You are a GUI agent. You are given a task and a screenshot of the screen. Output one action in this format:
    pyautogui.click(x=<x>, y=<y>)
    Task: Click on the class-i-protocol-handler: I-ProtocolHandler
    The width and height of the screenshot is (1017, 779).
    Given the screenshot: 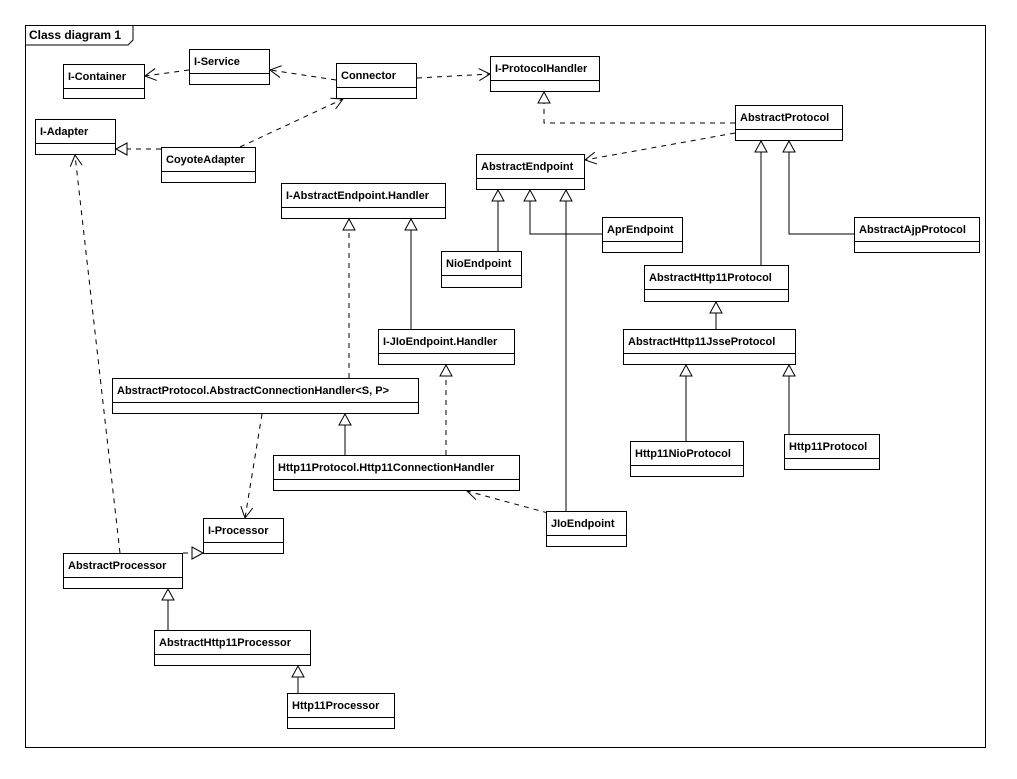 What is the action you would take?
    pyautogui.click(x=545, y=74)
    